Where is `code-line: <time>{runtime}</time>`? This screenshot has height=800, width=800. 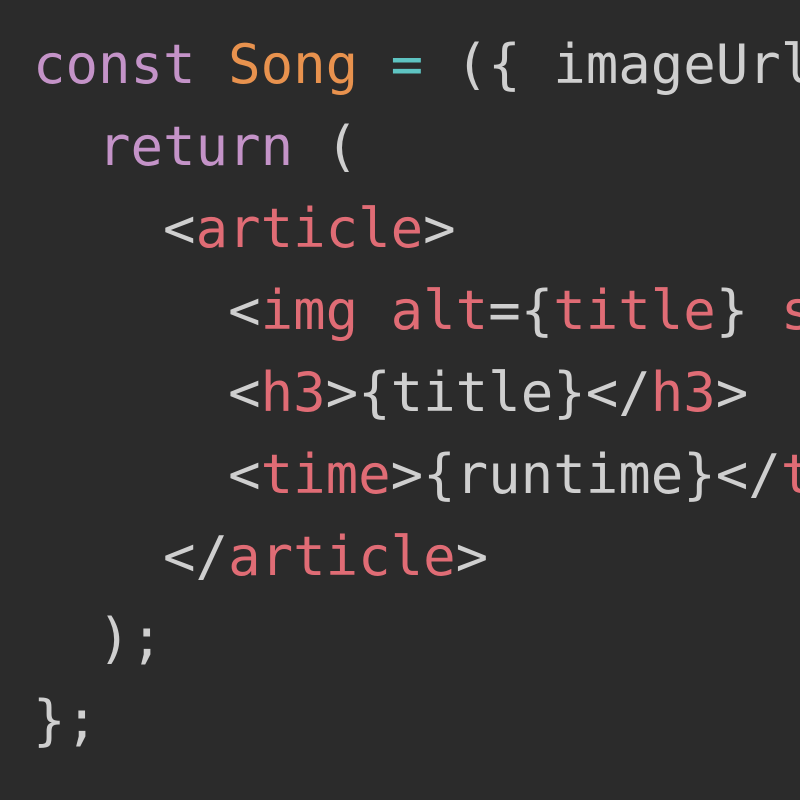 code-line: <time>{runtime}</time> is located at coordinates (416, 475).